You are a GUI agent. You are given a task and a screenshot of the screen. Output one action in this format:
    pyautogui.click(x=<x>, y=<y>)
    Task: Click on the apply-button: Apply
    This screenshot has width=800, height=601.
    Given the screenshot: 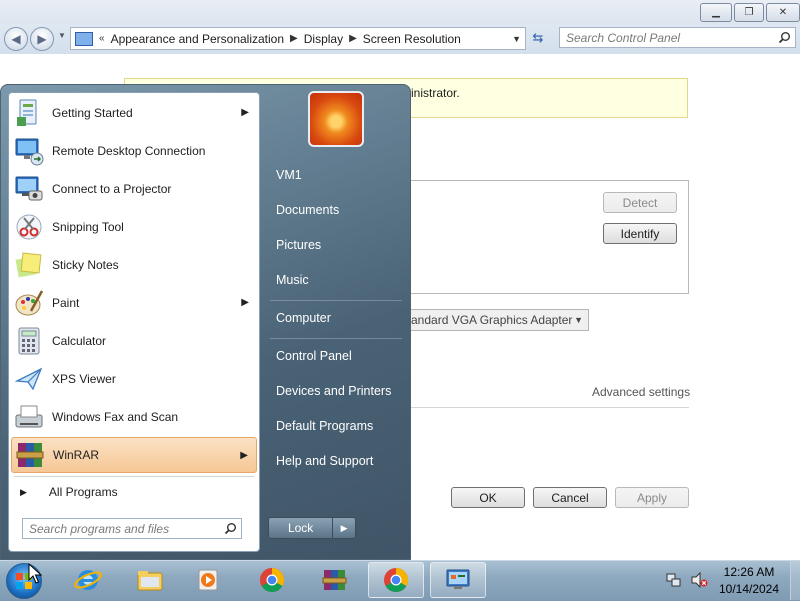 What is the action you would take?
    pyautogui.click(x=652, y=497)
    